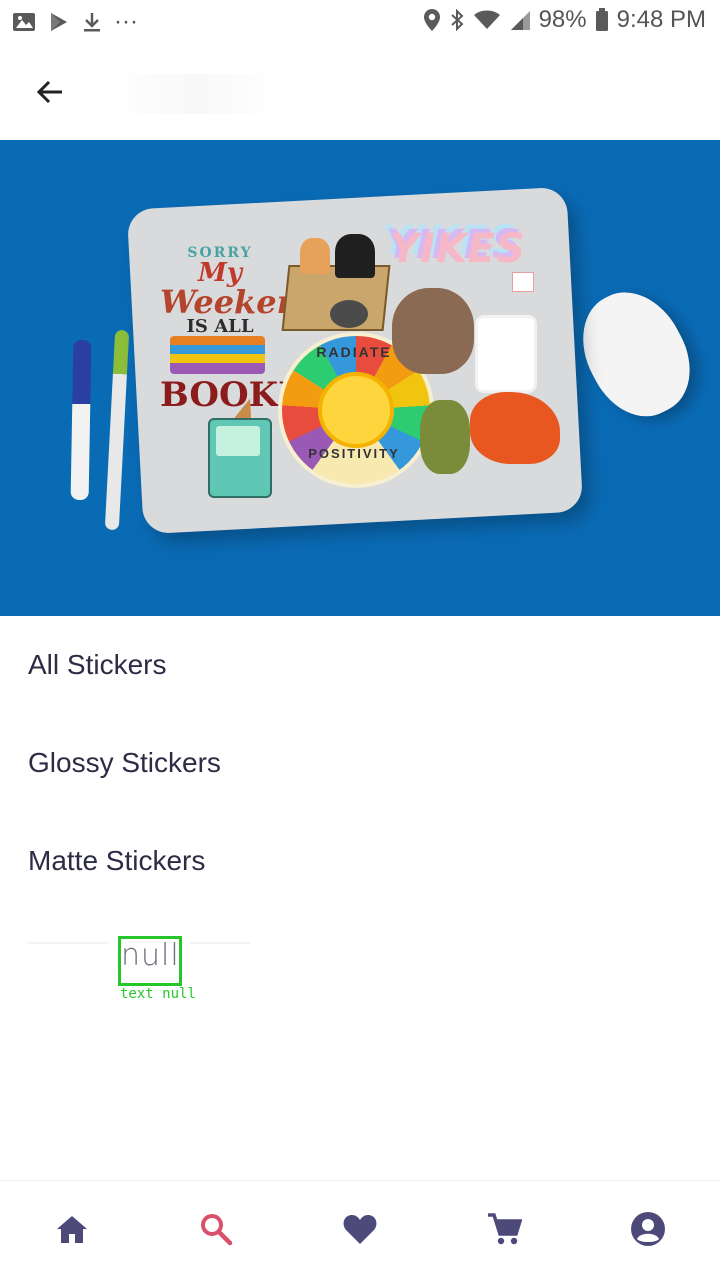 This screenshot has height=1281, width=720. I want to click on null-list-item: null text null, so click(360, 970).